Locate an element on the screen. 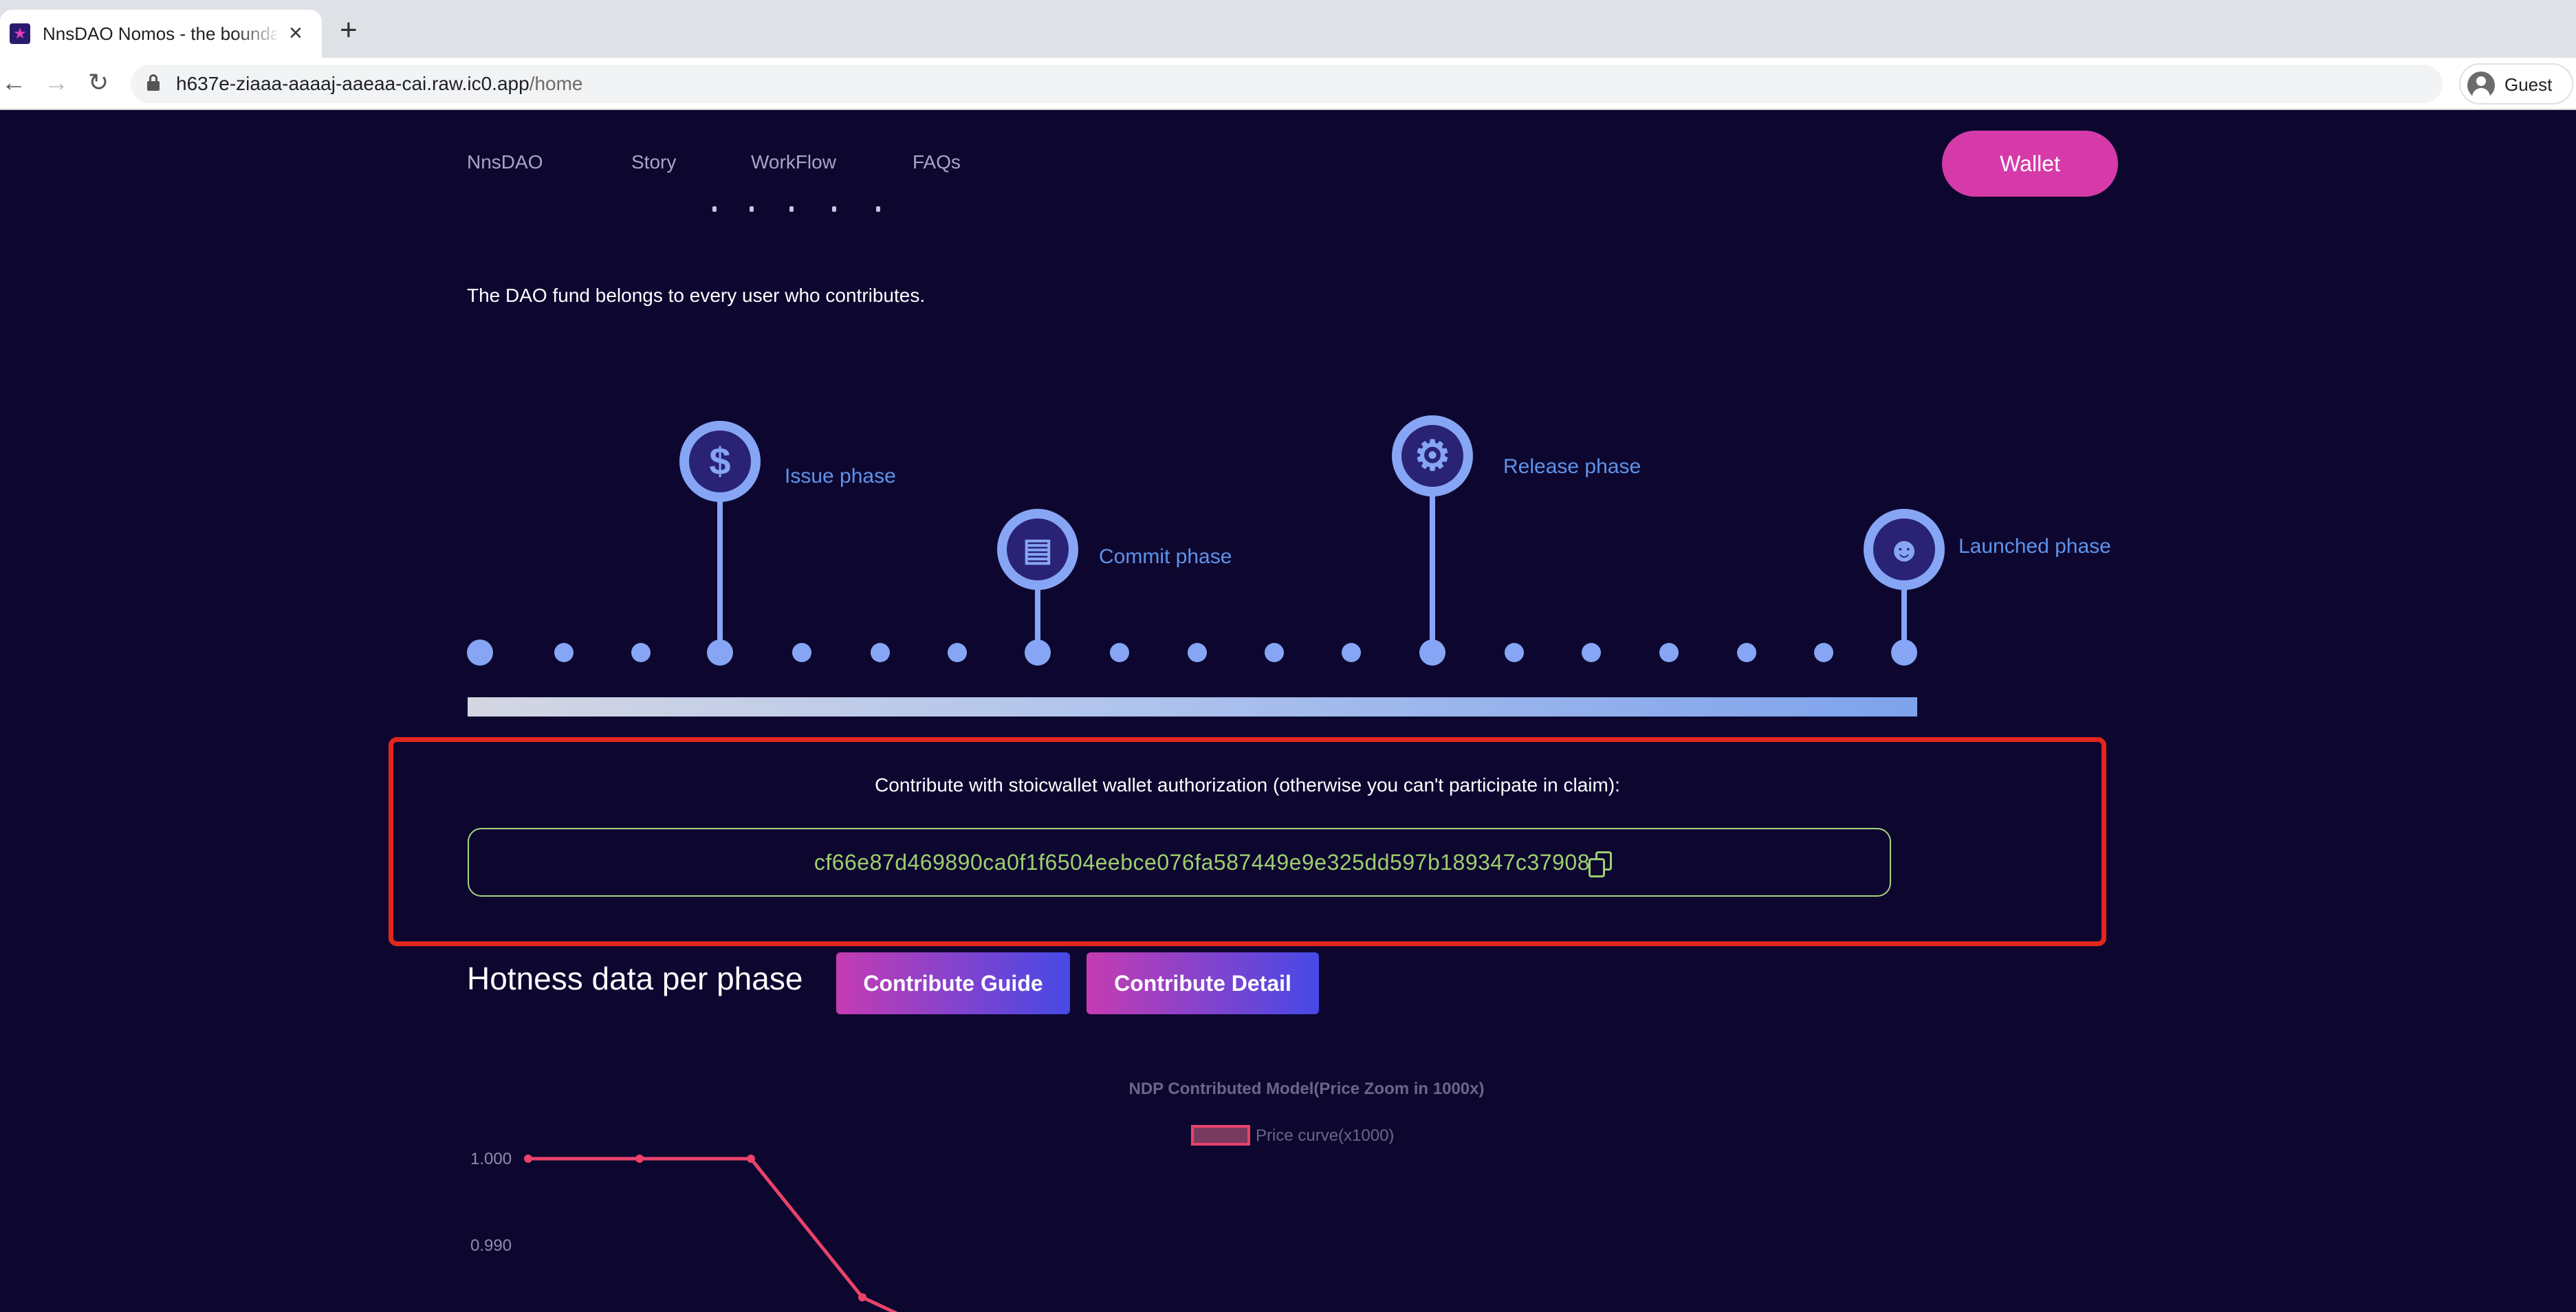  alien-icon: ☻ is located at coordinates (1904, 549).